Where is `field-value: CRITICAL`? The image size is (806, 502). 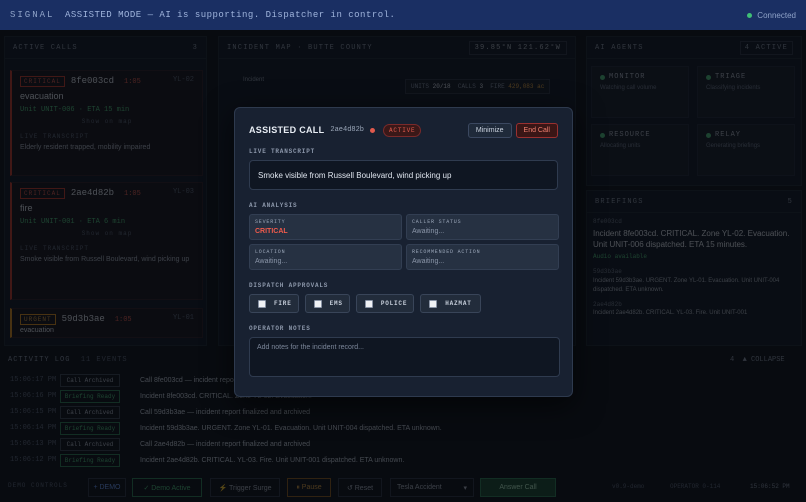 field-value: CRITICAL is located at coordinates (271, 231).